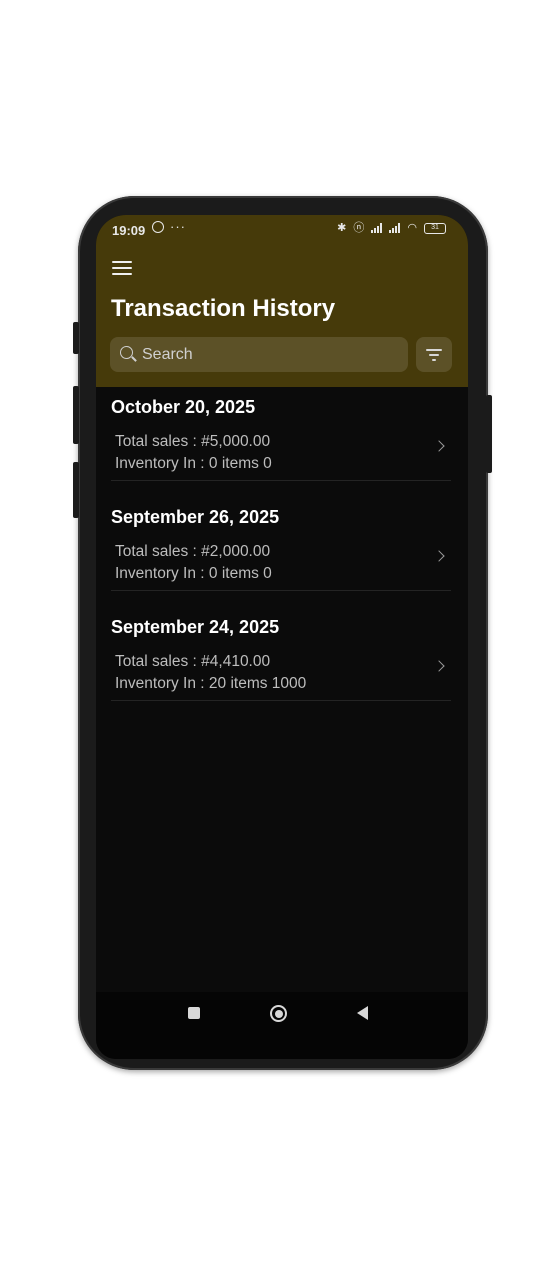 The height and width of the screenshot is (1280, 560). What do you see at coordinates (435, 228) in the screenshot?
I see `battery-icon: 31` at bounding box center [435, 228].